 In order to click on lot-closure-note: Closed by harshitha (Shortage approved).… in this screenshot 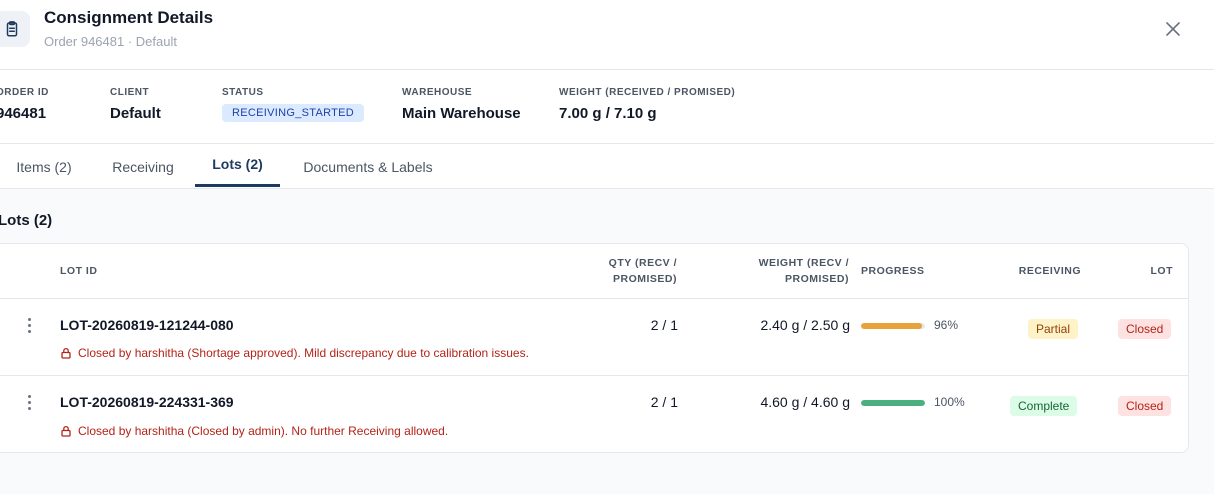, I will do `click(294, 353)`.